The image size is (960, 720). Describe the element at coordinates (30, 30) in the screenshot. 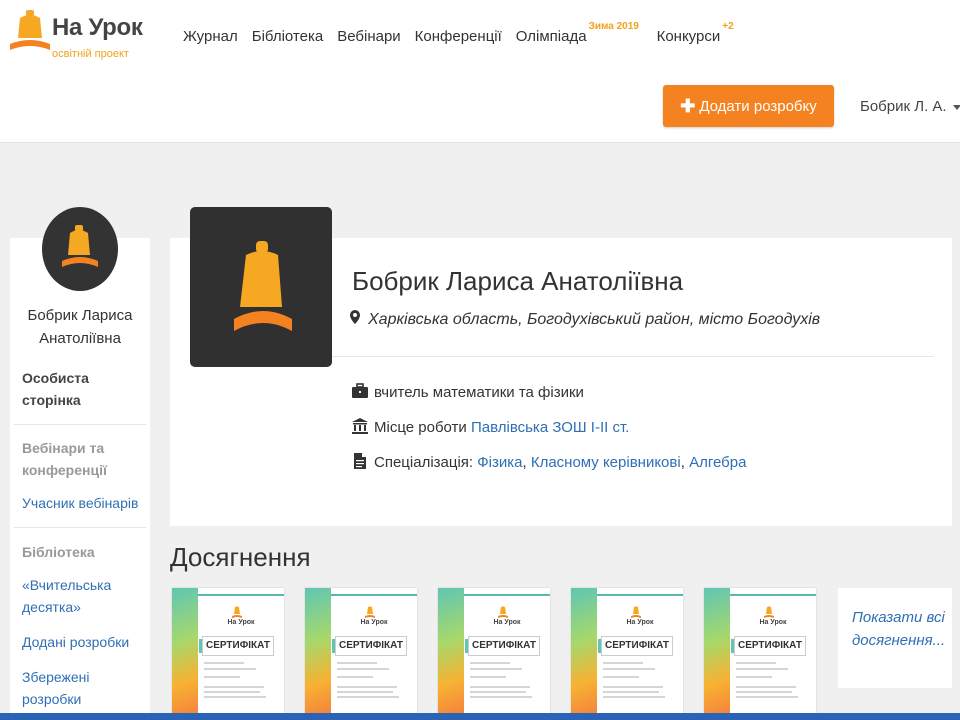

I see `bell-logo-icon` at that location.